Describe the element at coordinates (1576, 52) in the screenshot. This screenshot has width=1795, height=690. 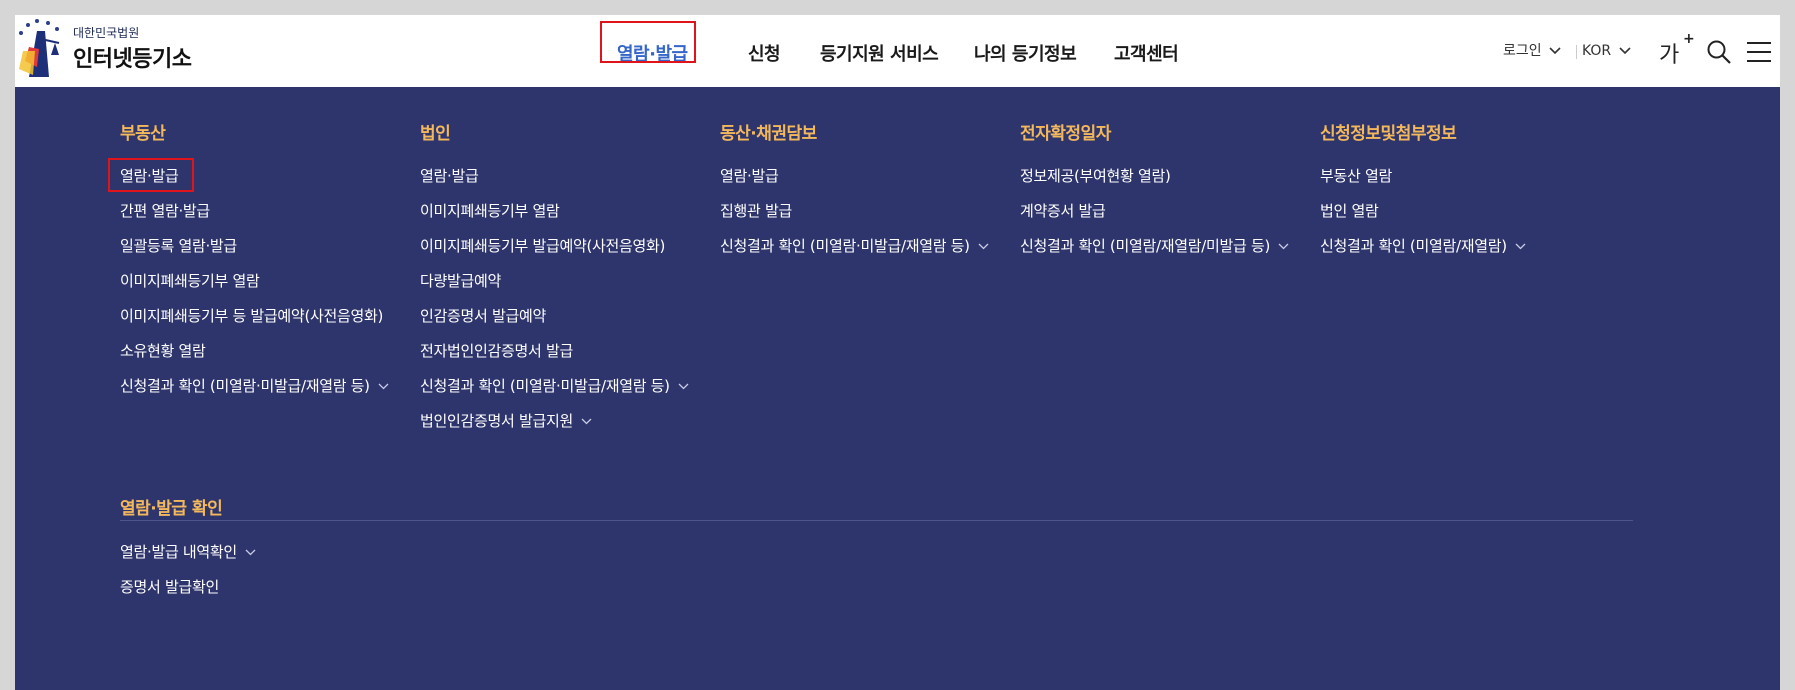
I see `util-divider` at that location.